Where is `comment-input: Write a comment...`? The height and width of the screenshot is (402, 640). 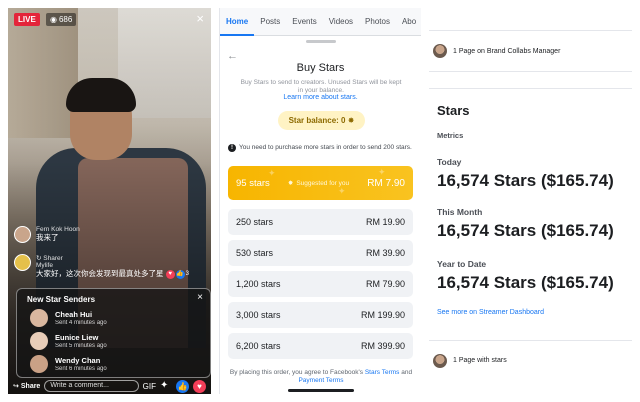
comment-input: Write a comment... is located at coordinates (91, 386).